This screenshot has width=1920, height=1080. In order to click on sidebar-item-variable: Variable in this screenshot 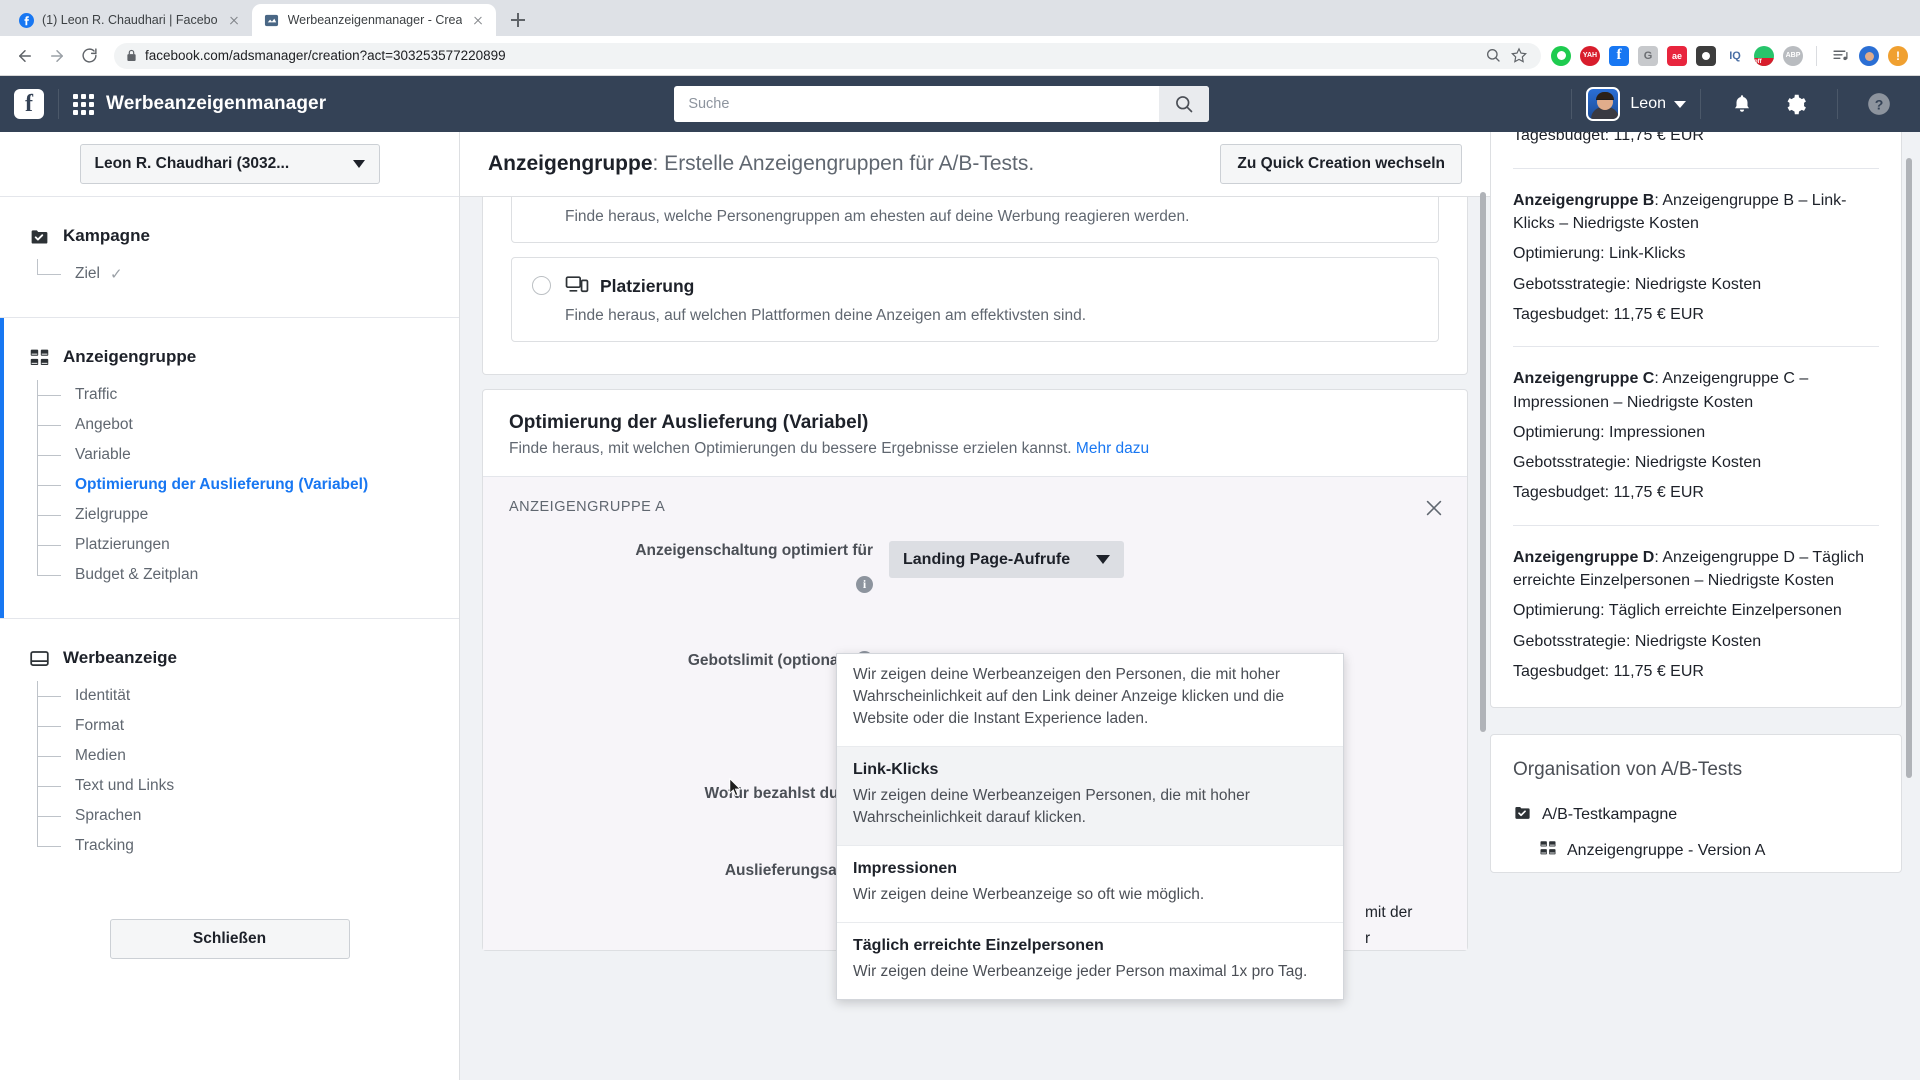, I will do `click(248, 455)`.